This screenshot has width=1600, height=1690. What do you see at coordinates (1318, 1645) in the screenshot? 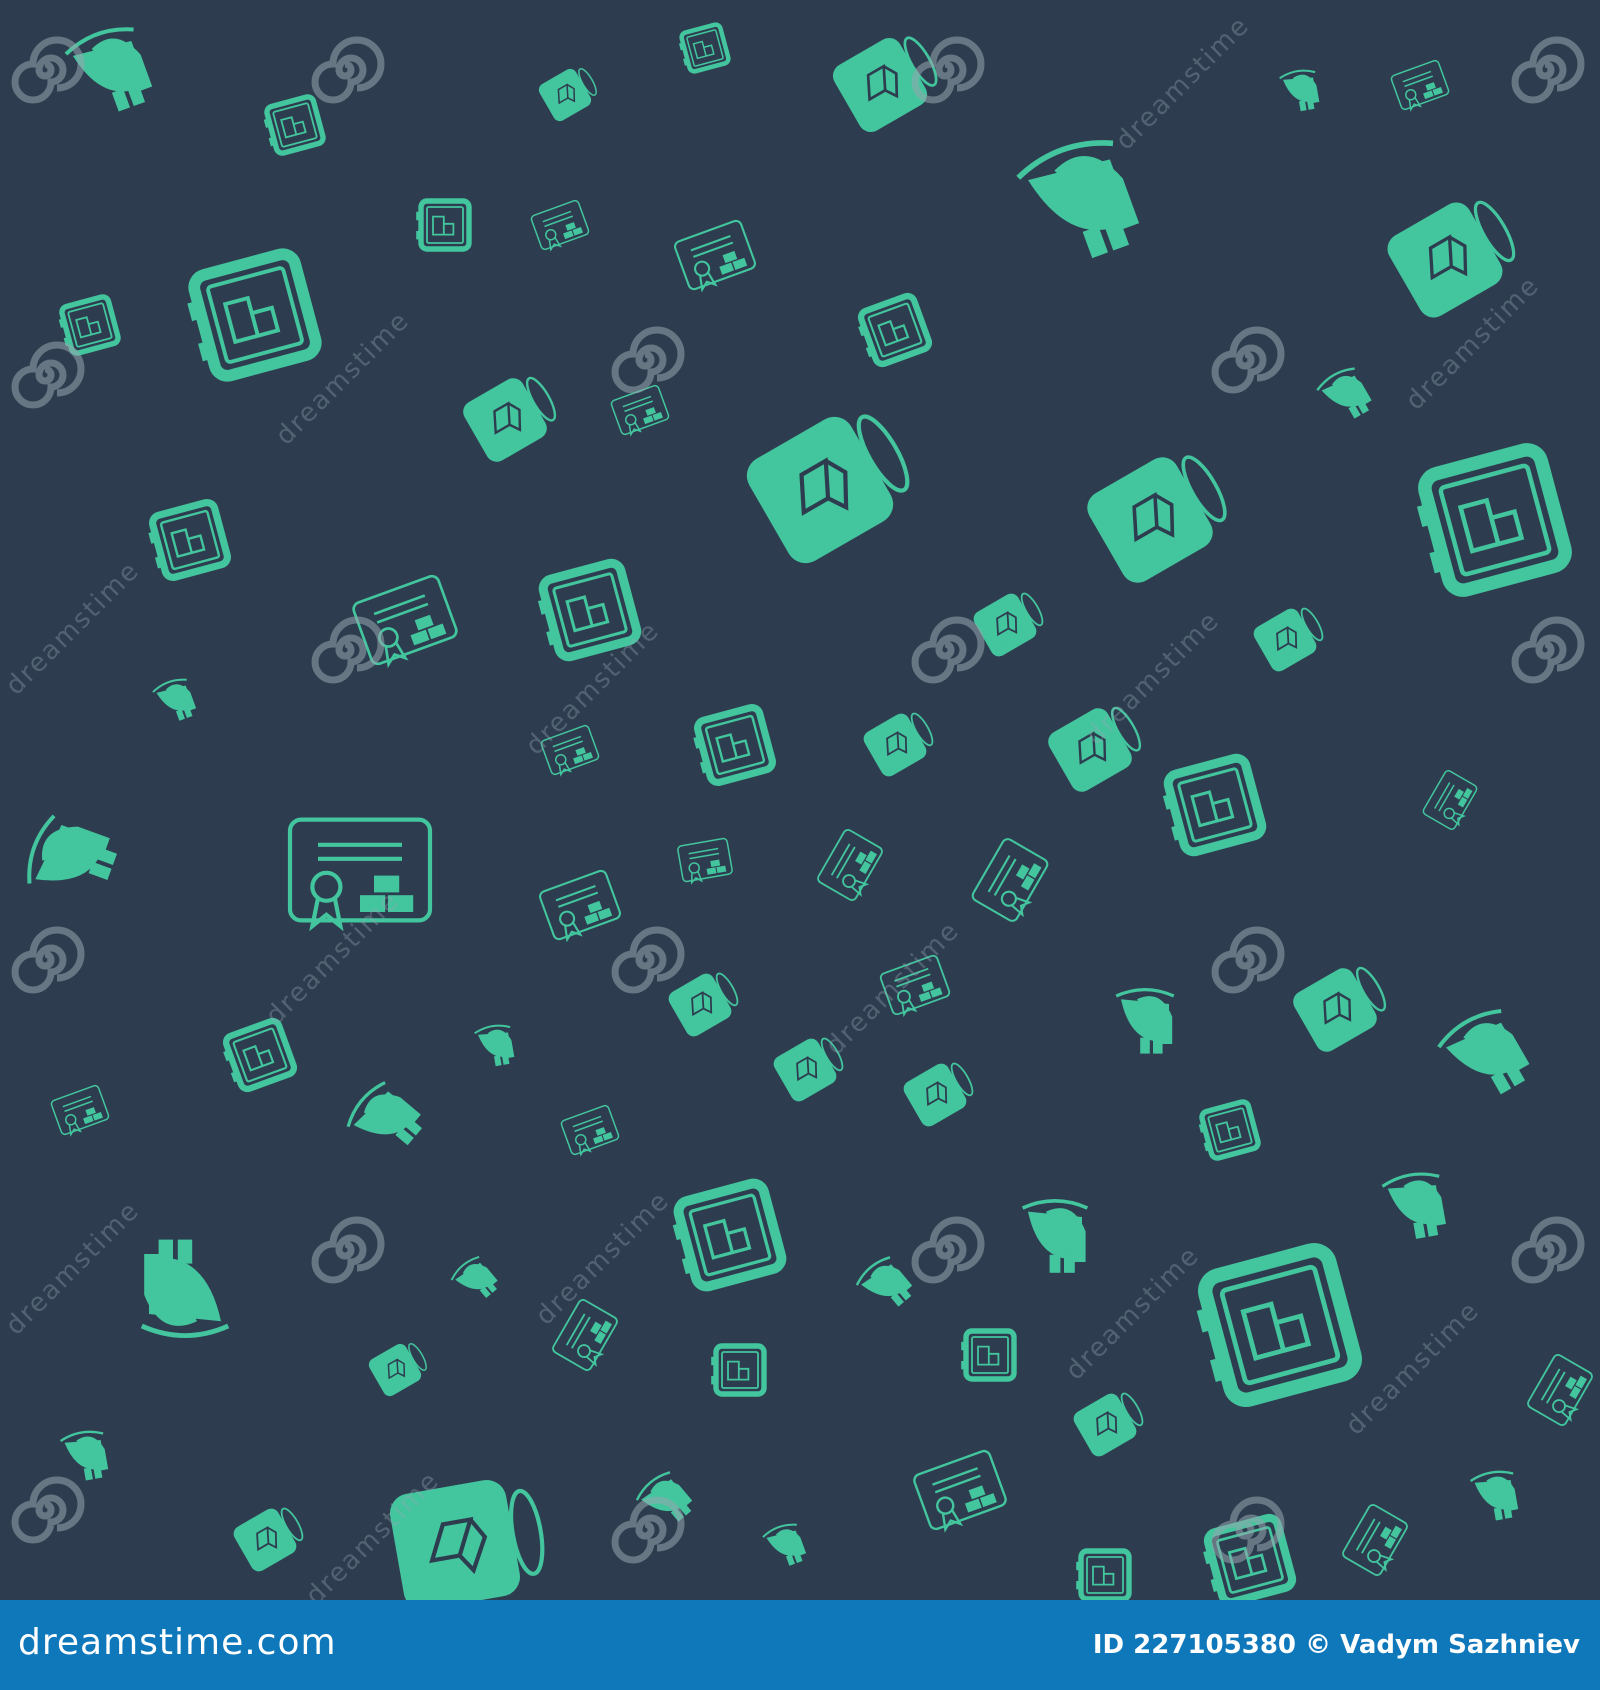
I see `copyright-symbol: ©` at bounding box center [1318, 1645].